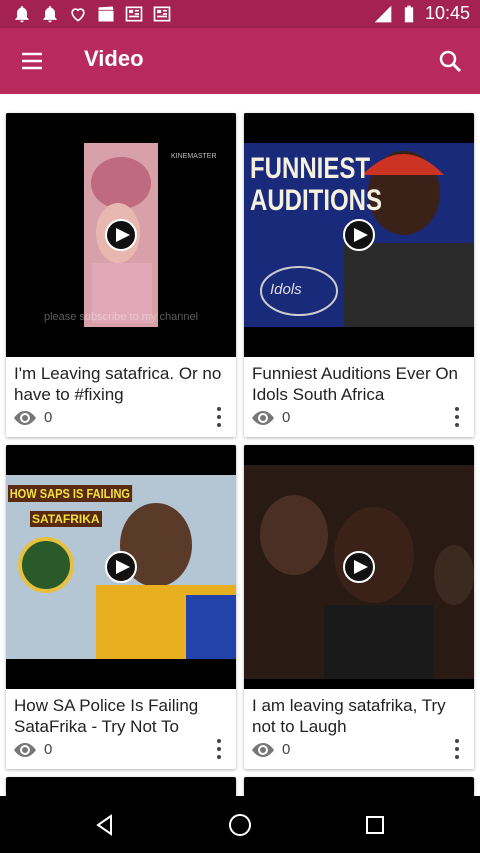 This screenshot has width=480, height=853. I want to click on home-icon, so click(240, 825).